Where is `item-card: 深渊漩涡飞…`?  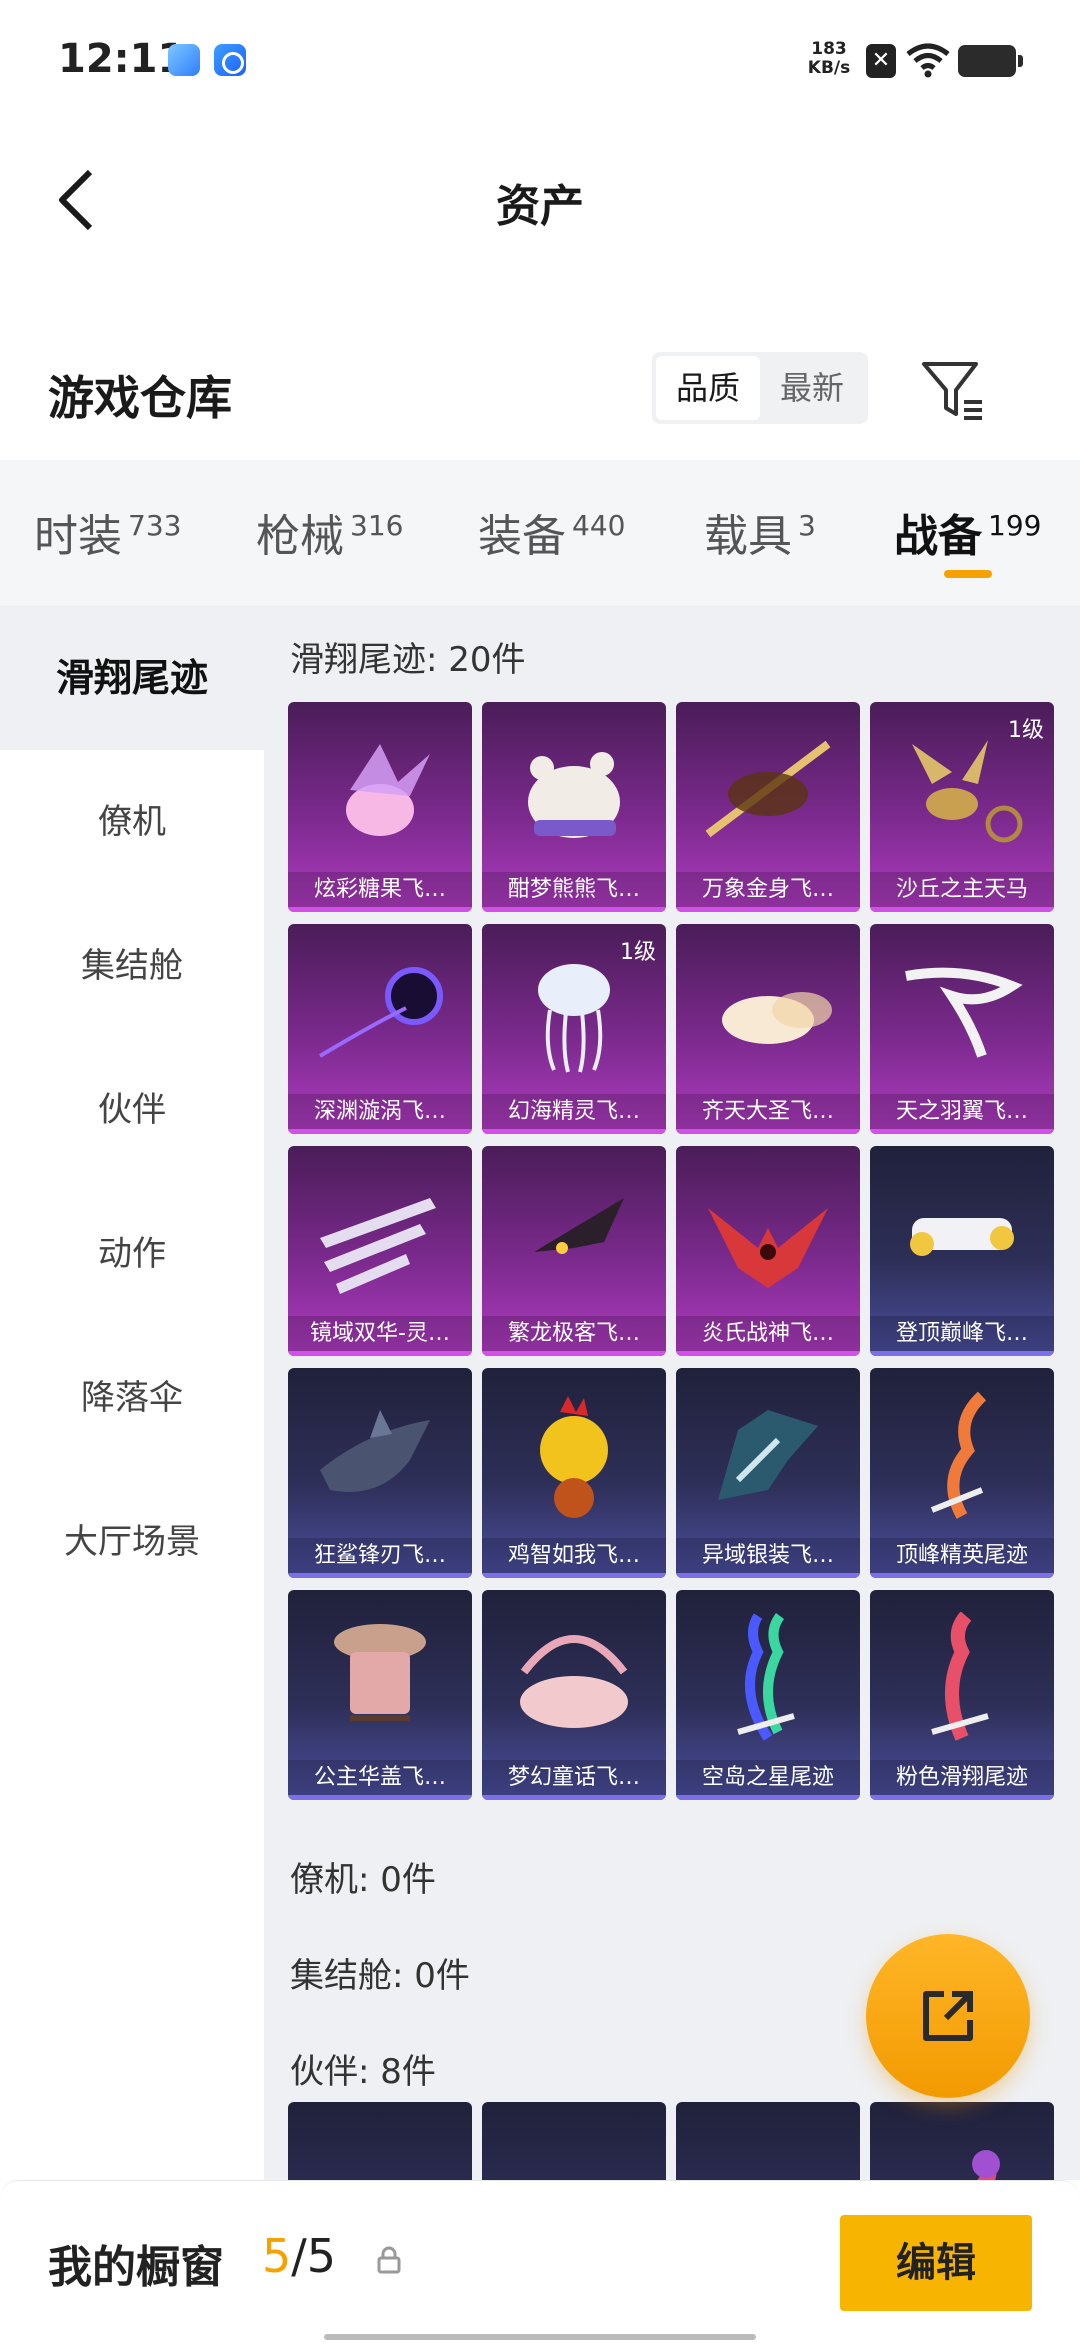
item-card: 深渊漩涡飞… is located at coordinates (380, 1029).